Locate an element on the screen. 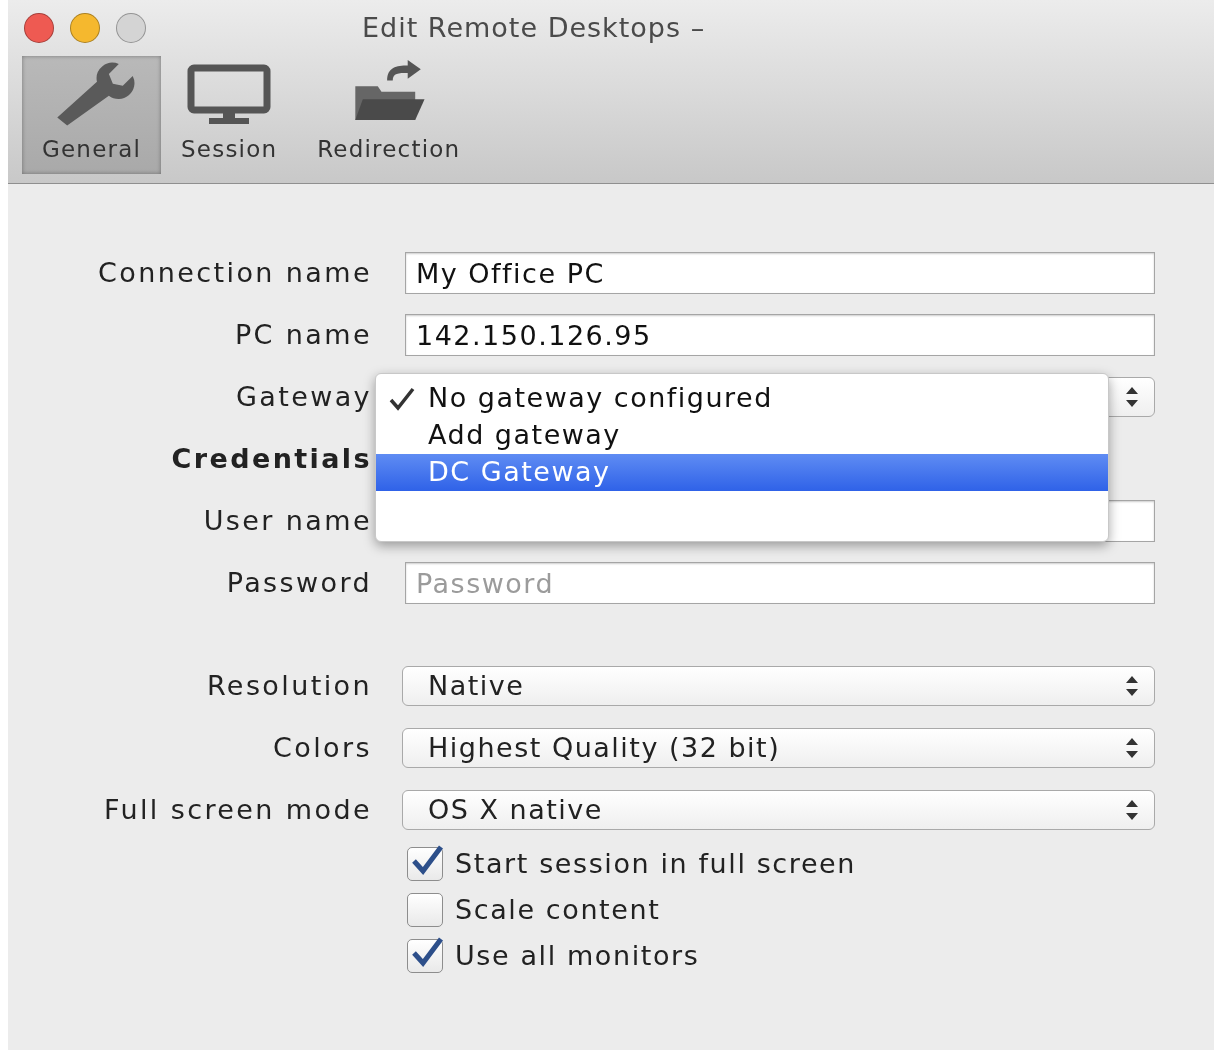 This screenshot has height=1051, width=1214. window-title: Edit Remote Desktops – is located at coordinates (534, 27).